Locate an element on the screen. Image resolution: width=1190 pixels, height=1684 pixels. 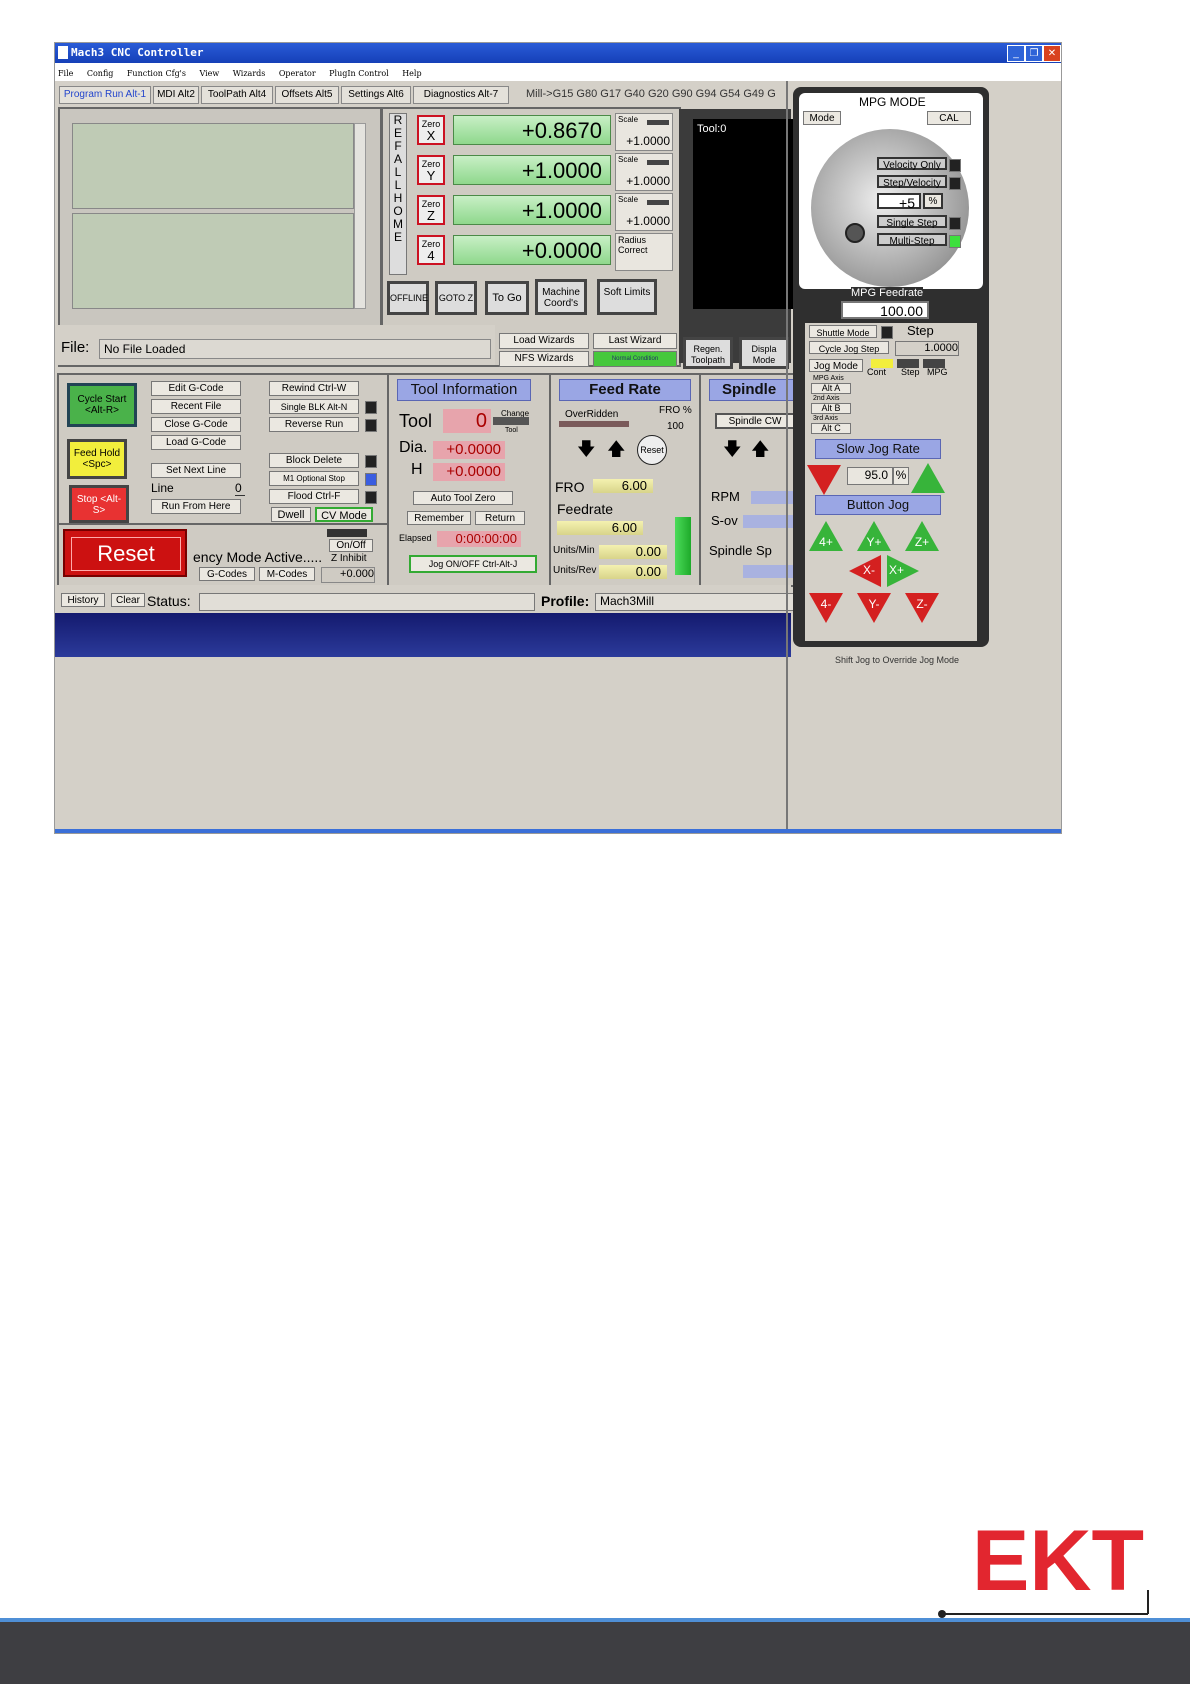
menu-wizards: Wizards is located at coordinates (249, 73).